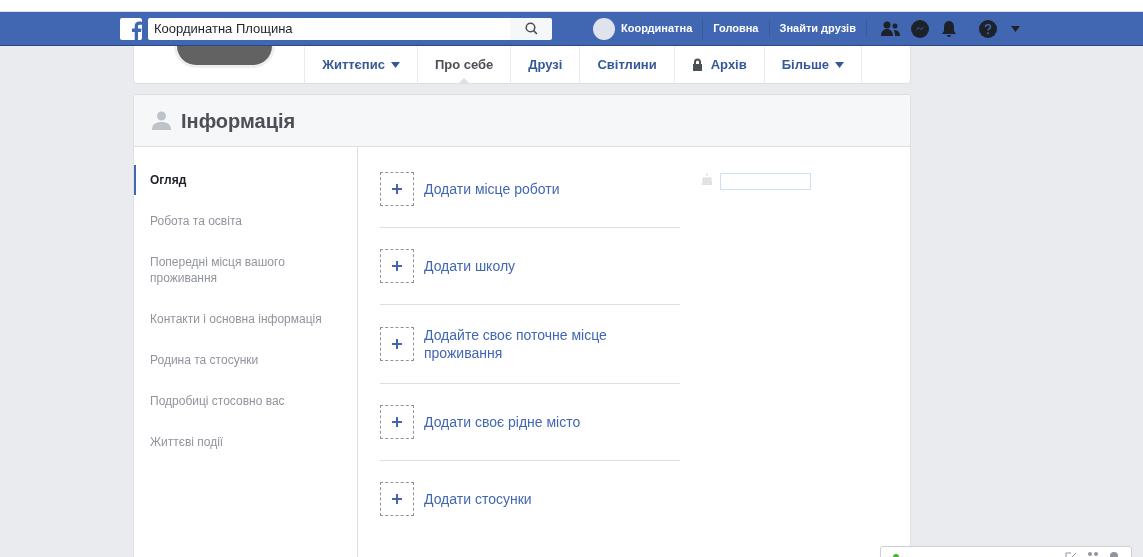 Image resolution: width=1143 pixels, height=557 pixels. What do you see at coordinates (539, 422) in the screenshot?
I see `add-link: Додати своє рідне місто` at bounding box center [539, 422].